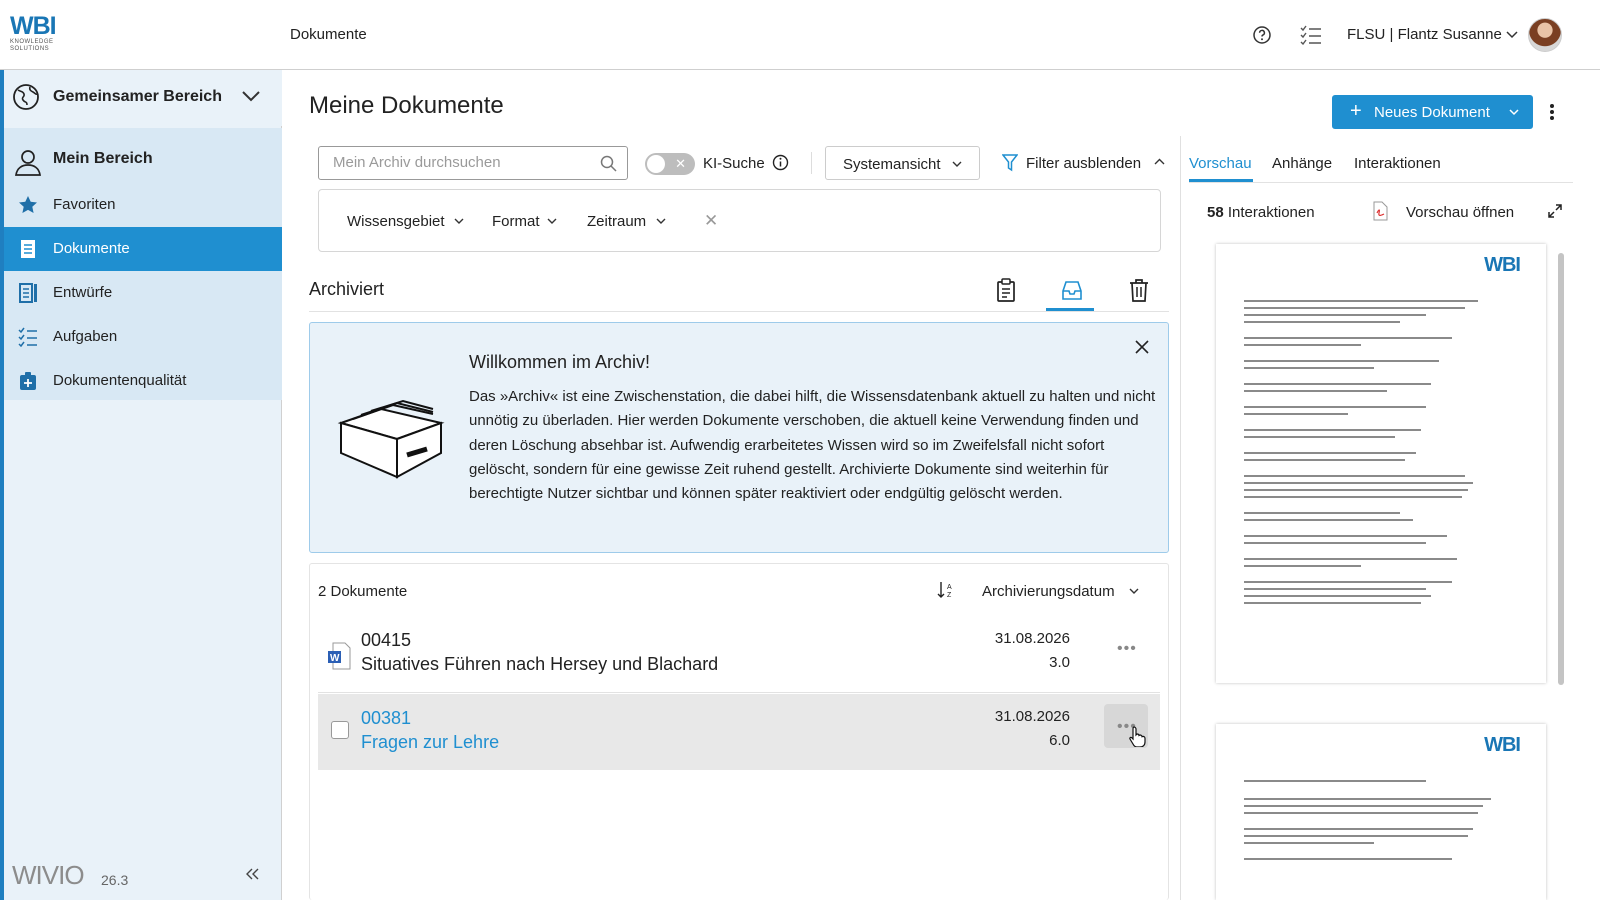  Describe the element at coordinates (1059, 662) in the screenshot. I see `document-version: 3.0` at that location.